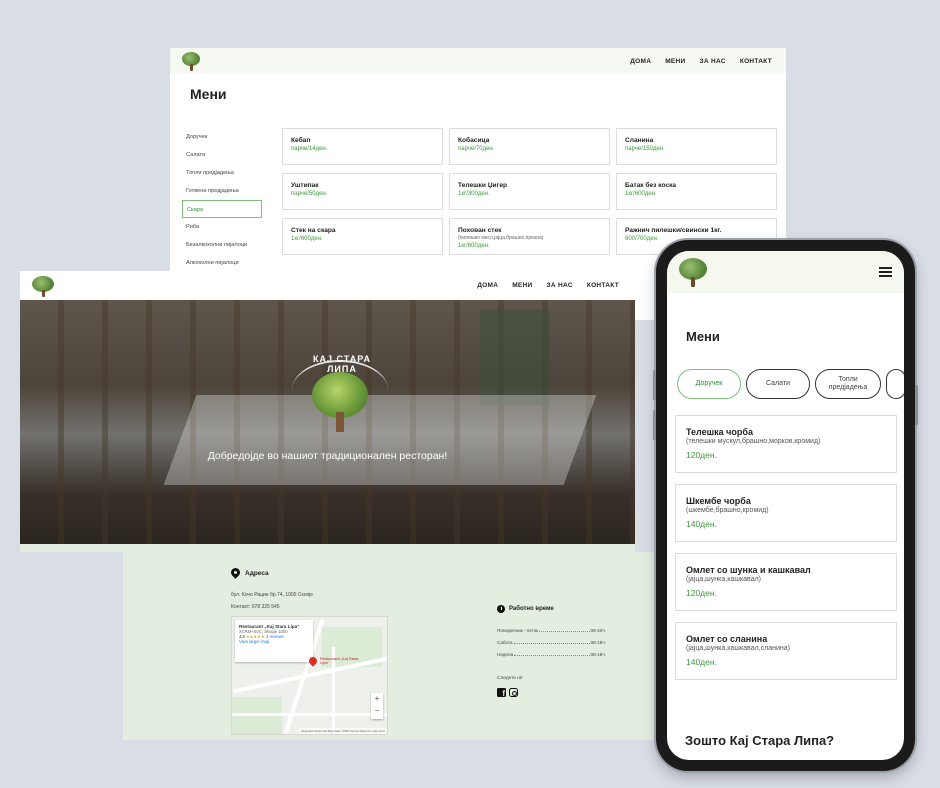 This screenshot has width=940, height=788. I want to click on item-price: парче/70ден., so click(476, 149).